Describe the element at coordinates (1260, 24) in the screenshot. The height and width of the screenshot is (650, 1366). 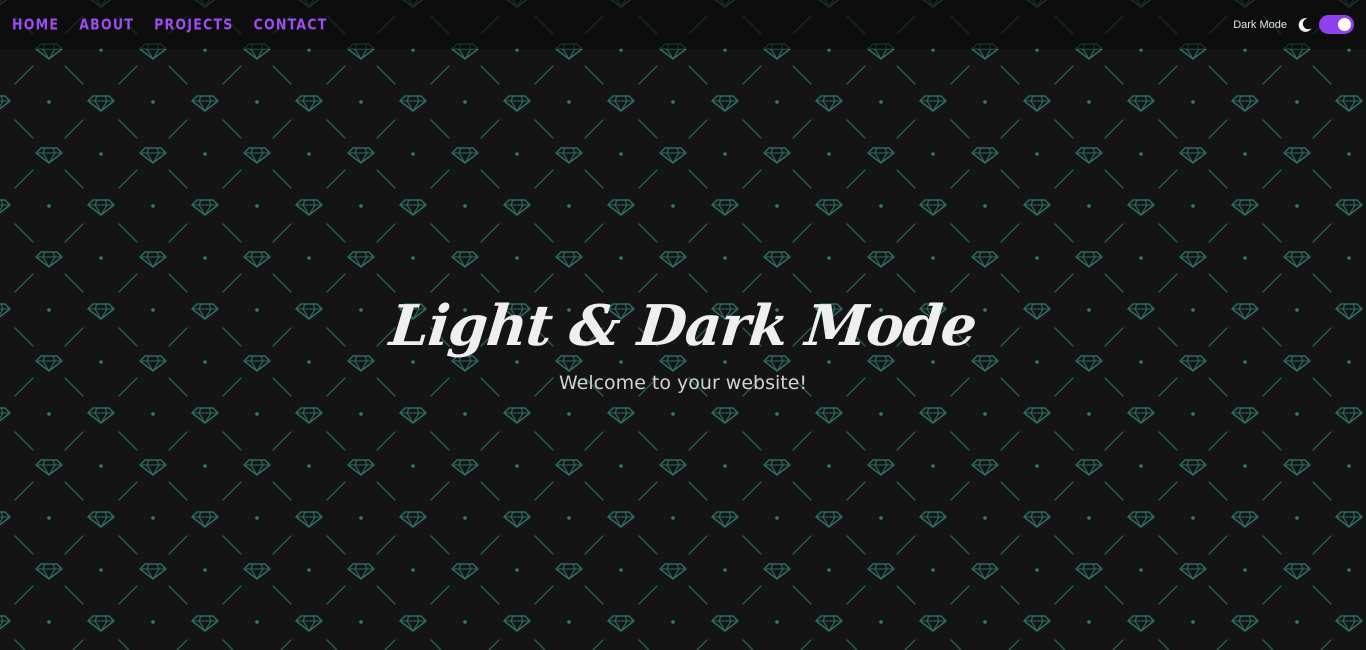
I see `theme-toggle-label: Dark Mode` at that location.